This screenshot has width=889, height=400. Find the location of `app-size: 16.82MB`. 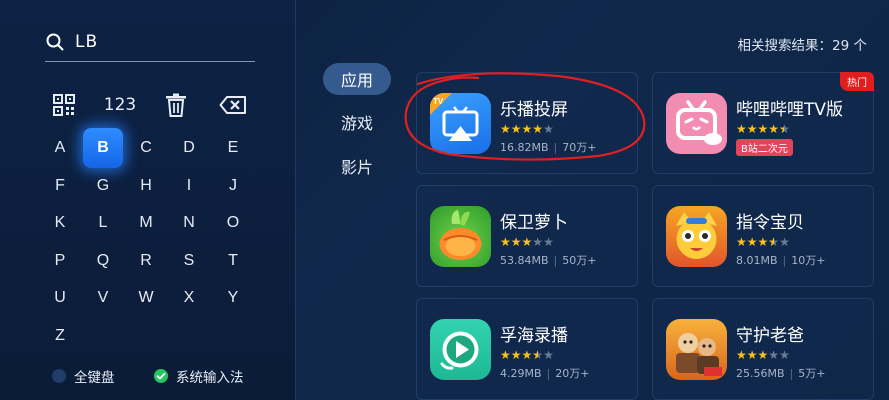

app-size: 16.82MB is located at coordinates (524, 147).